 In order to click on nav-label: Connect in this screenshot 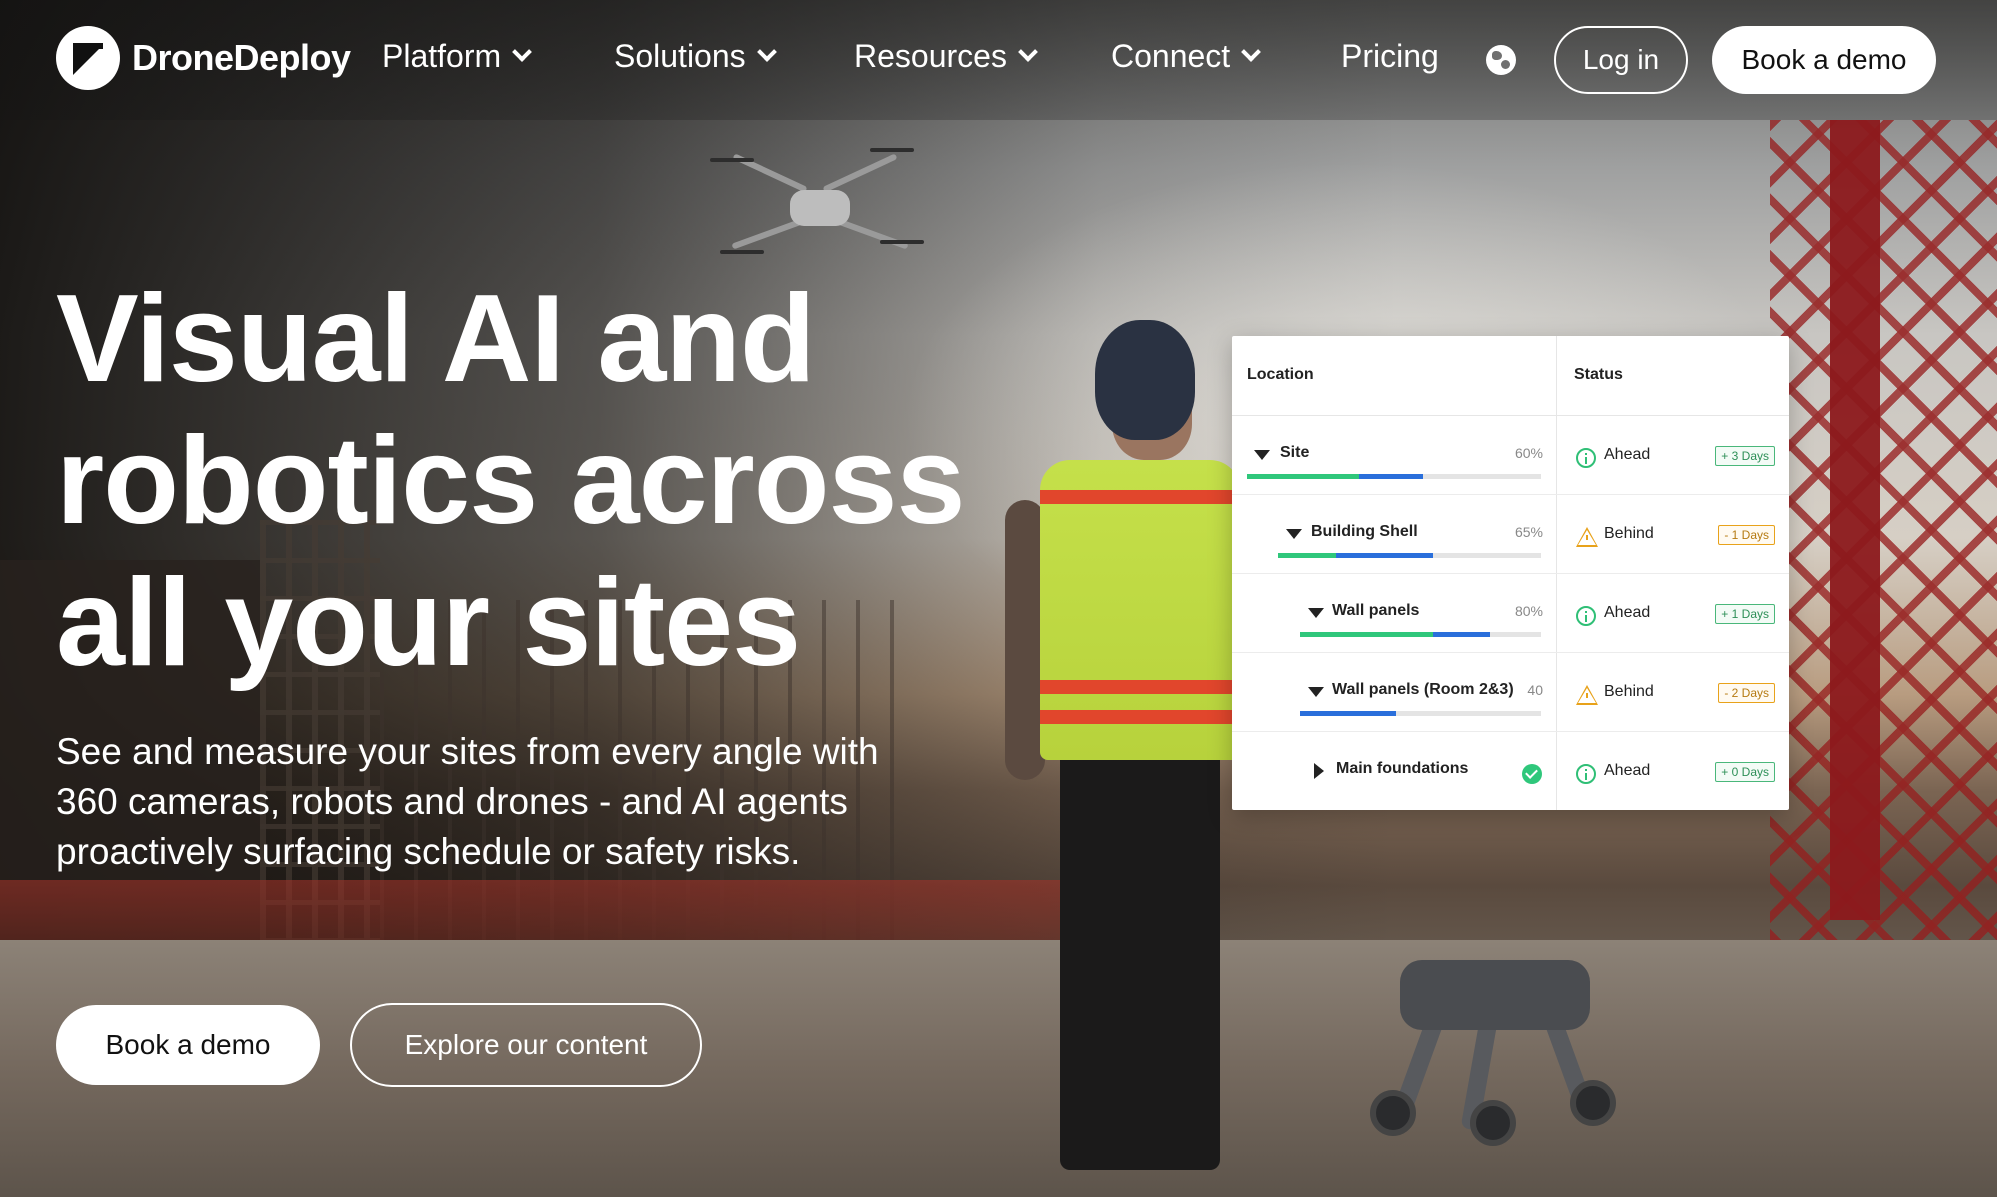, I will do `click(1171, 56)`.